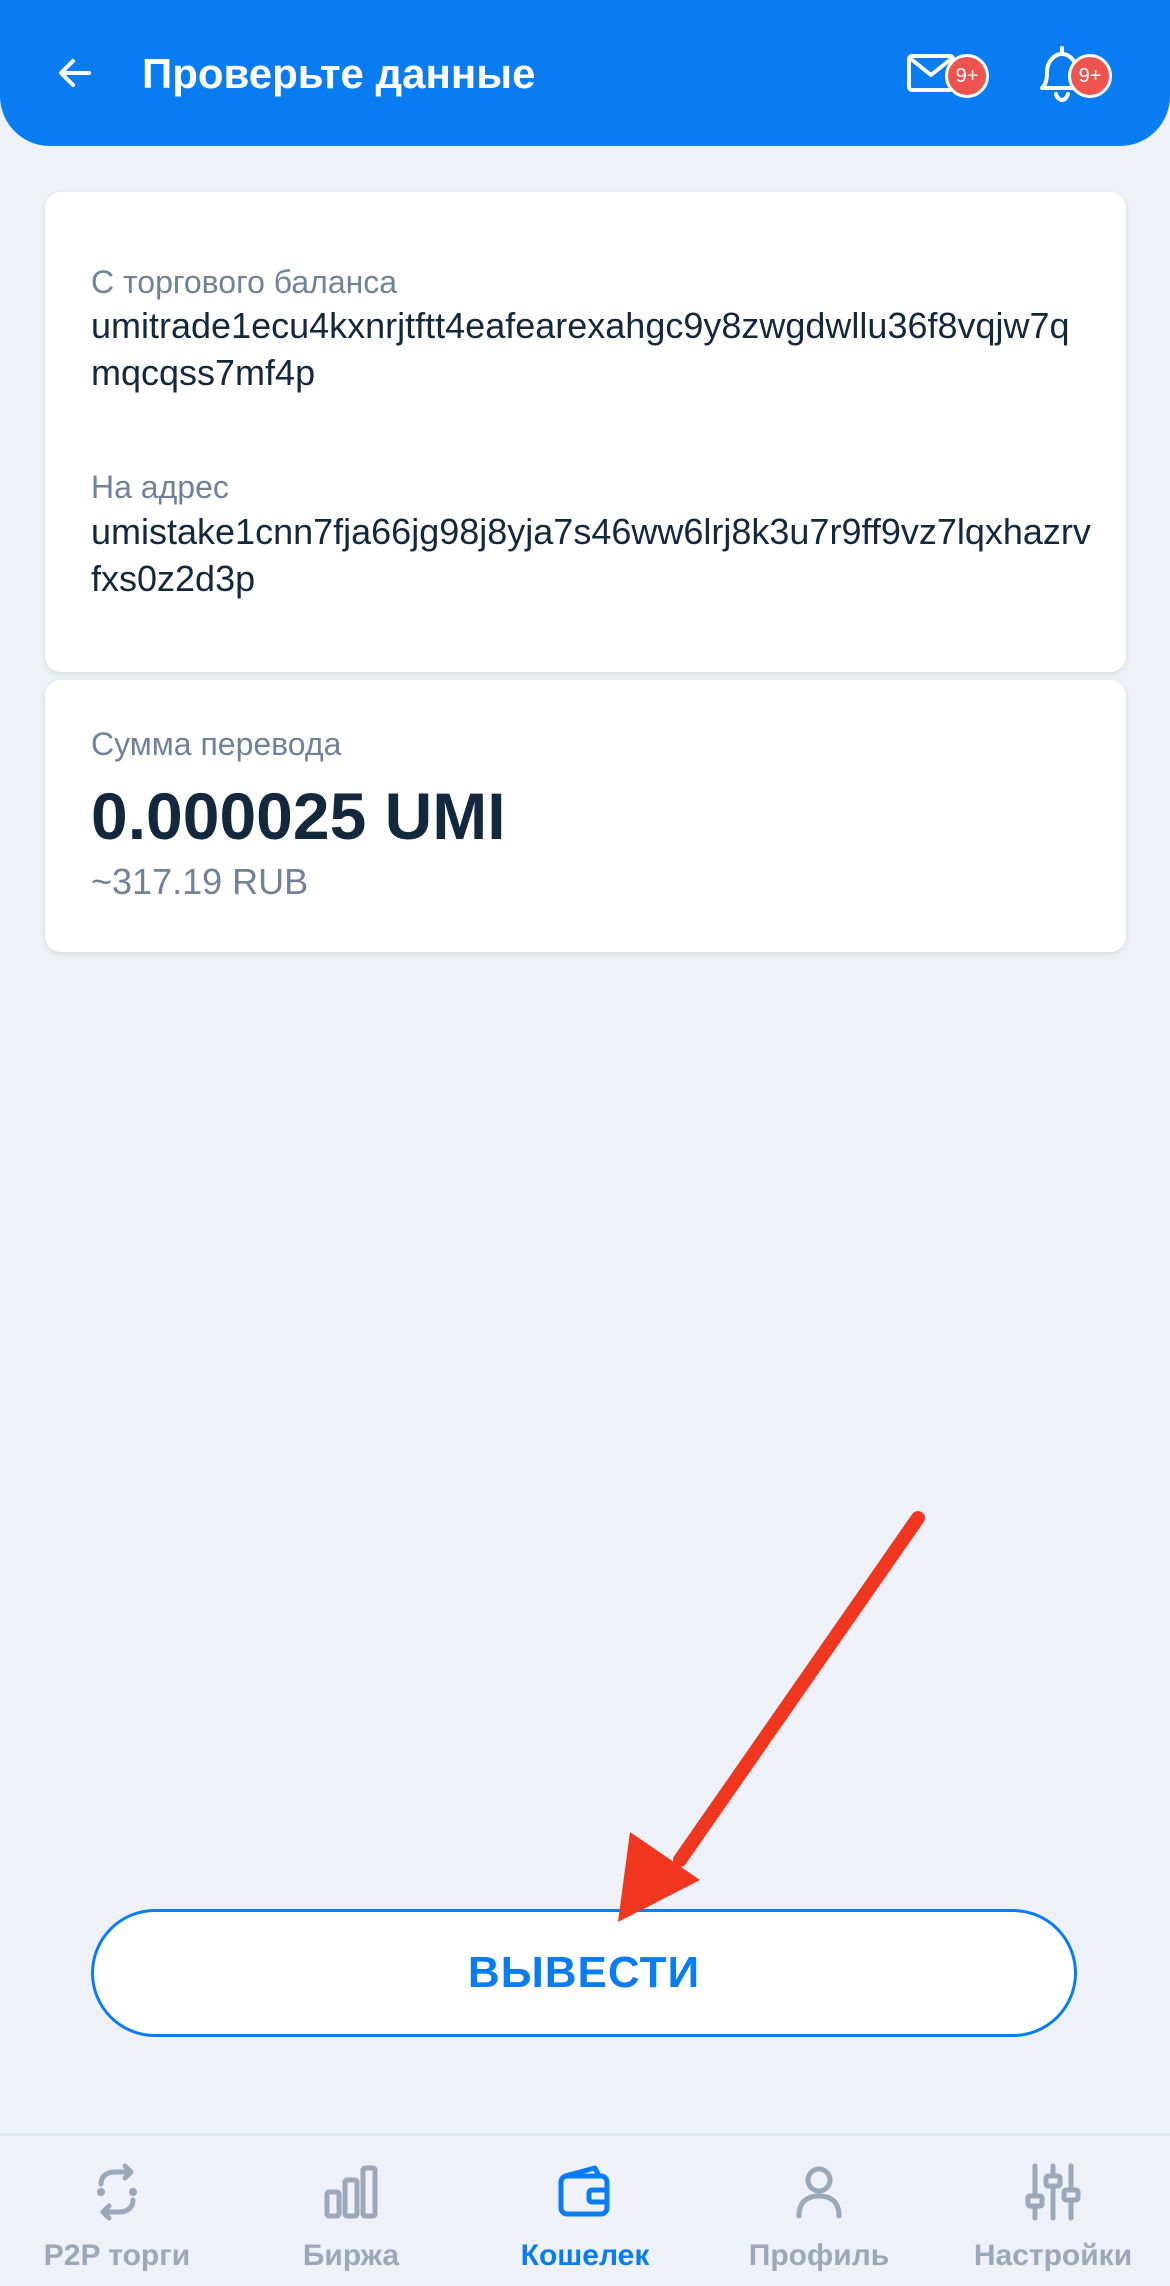 Image resolution: width=1170 pixels, height=2286 pixels. Describe the element at coordinates (339, 73) in the screenshot. I see `page-title: Проверьте данные` at that location.